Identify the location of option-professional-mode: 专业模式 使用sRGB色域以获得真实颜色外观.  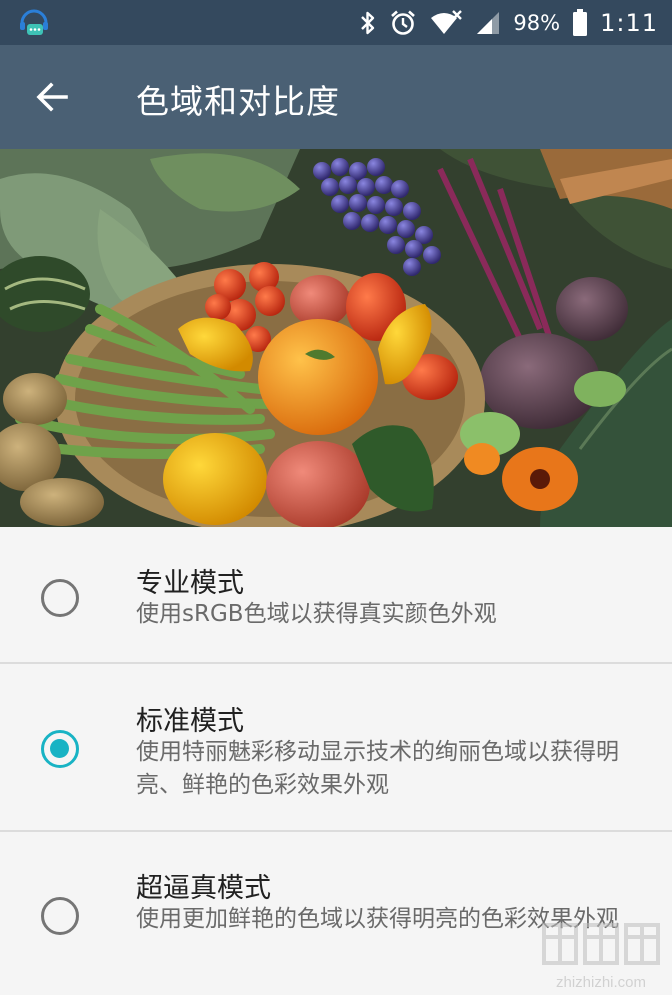
(336, 595).